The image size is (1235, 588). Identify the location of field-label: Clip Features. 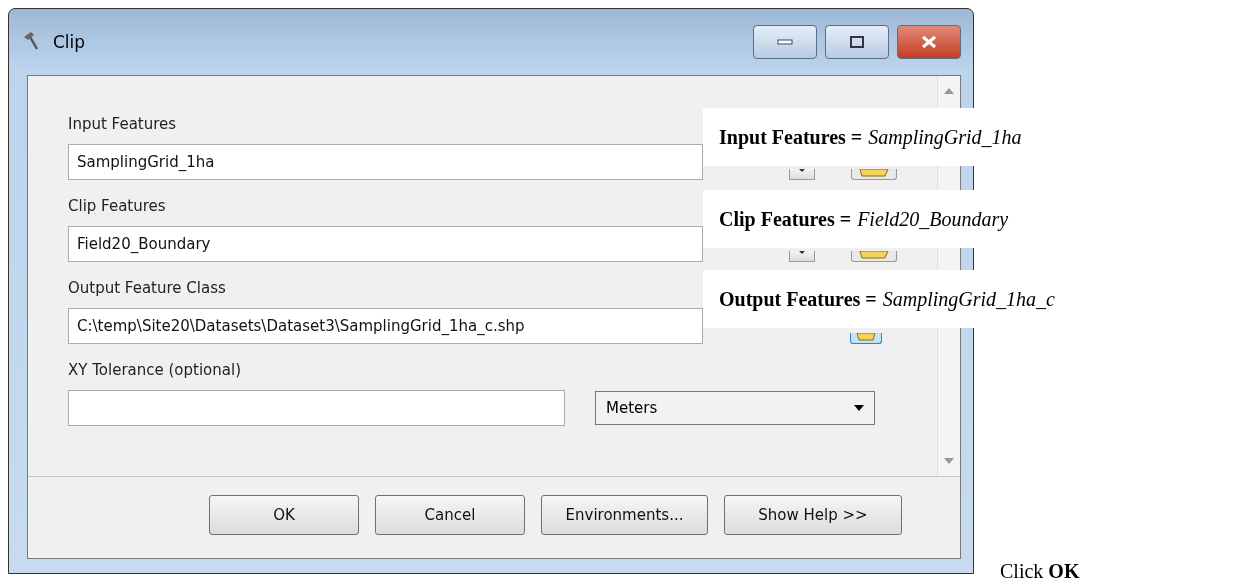
(117, 206).